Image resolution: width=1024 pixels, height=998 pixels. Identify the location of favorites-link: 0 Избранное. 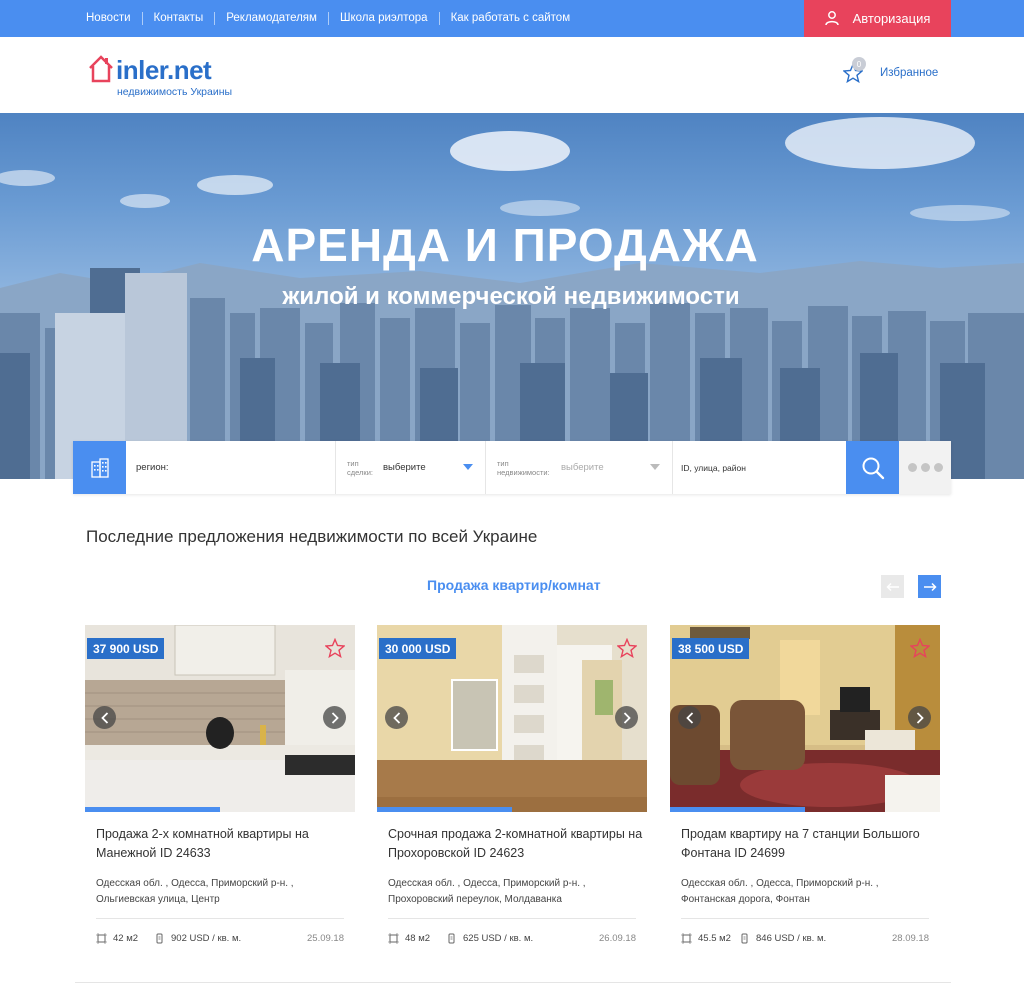
(890, 70).